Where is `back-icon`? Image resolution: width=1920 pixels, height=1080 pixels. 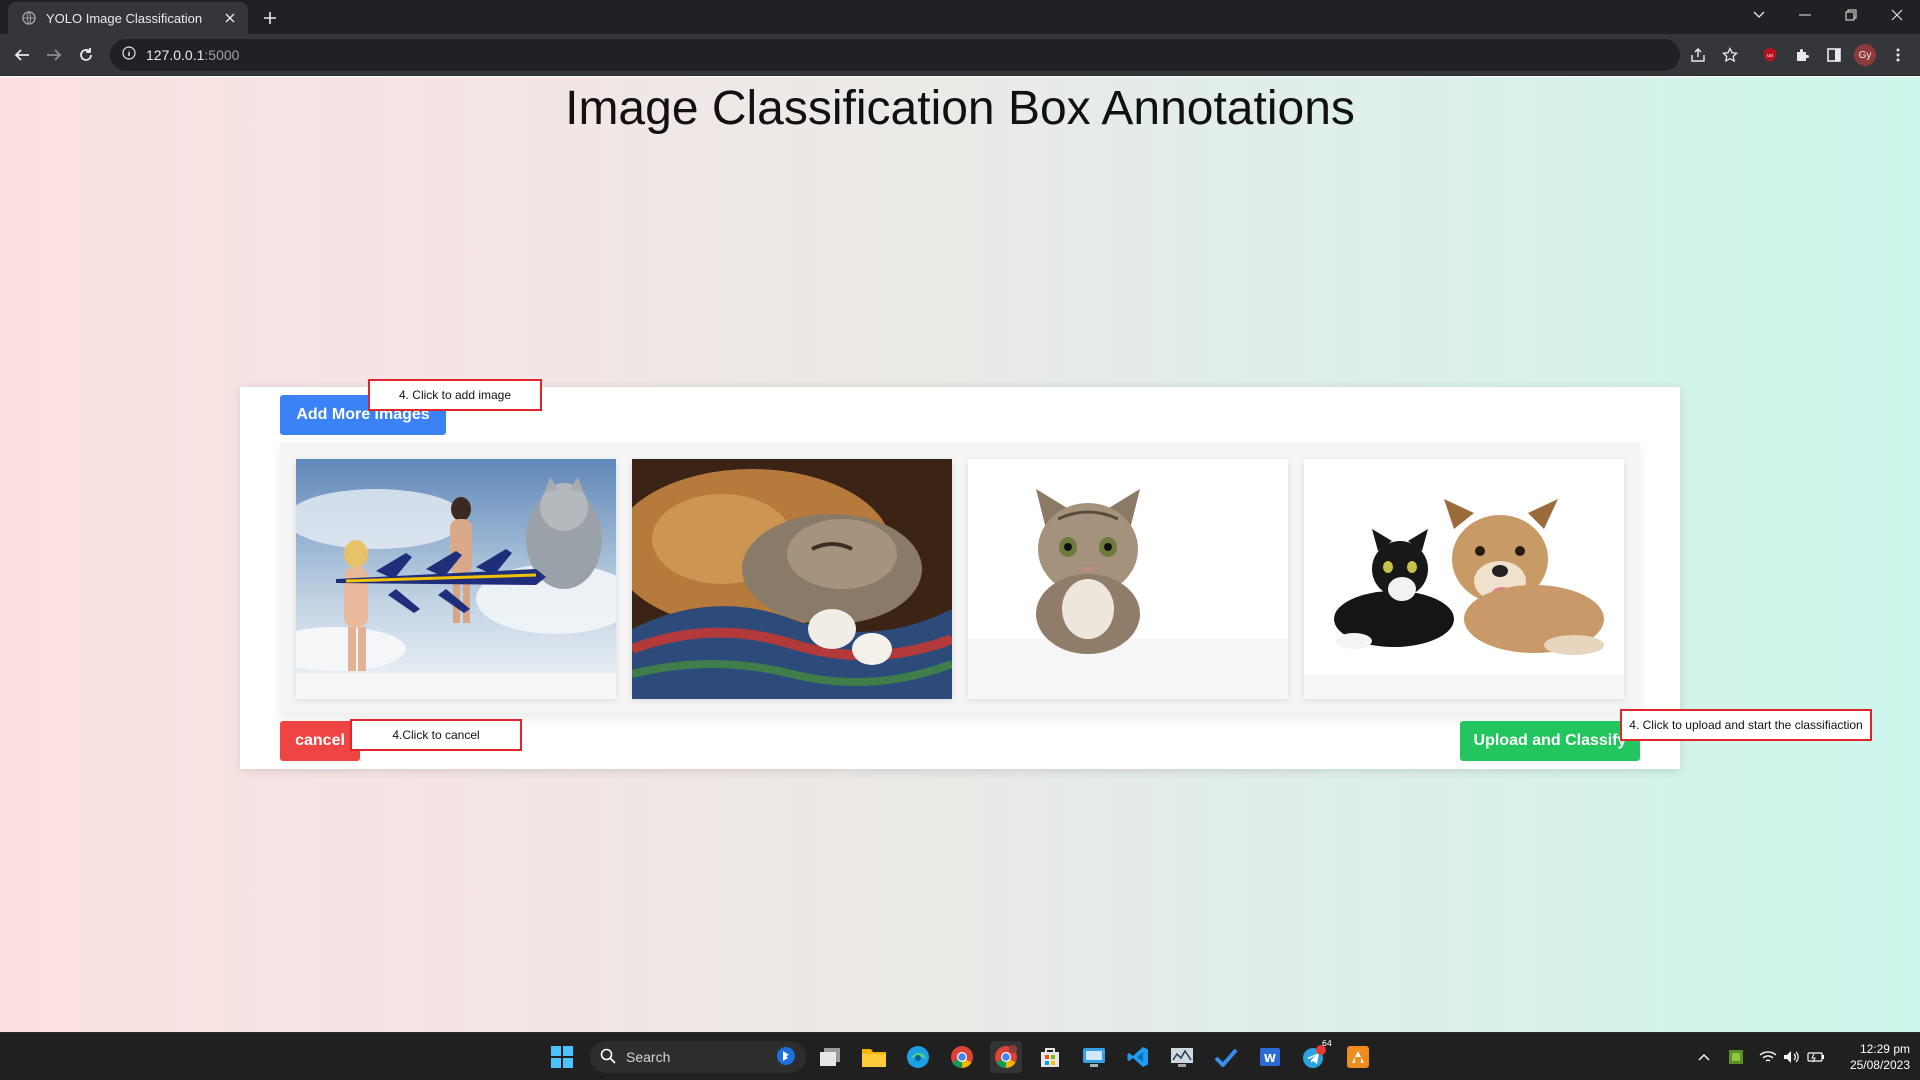
back-icon is located at coordinates (22, 55).